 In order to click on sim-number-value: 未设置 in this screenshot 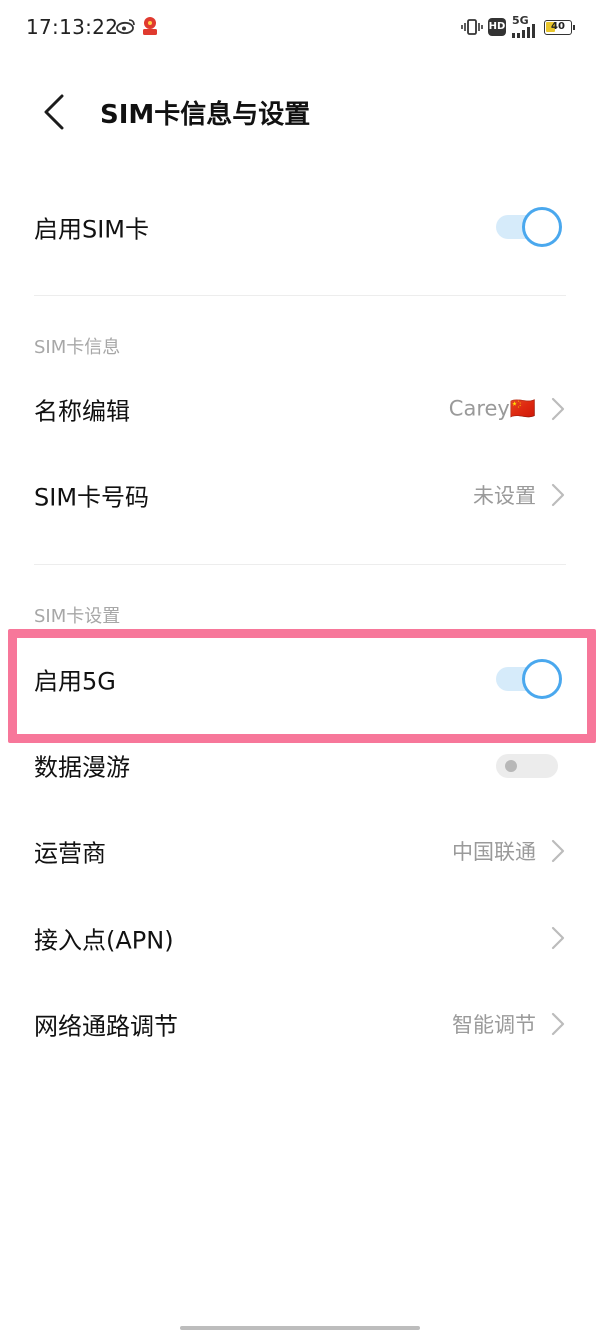, I will do `click(504, 496)`.